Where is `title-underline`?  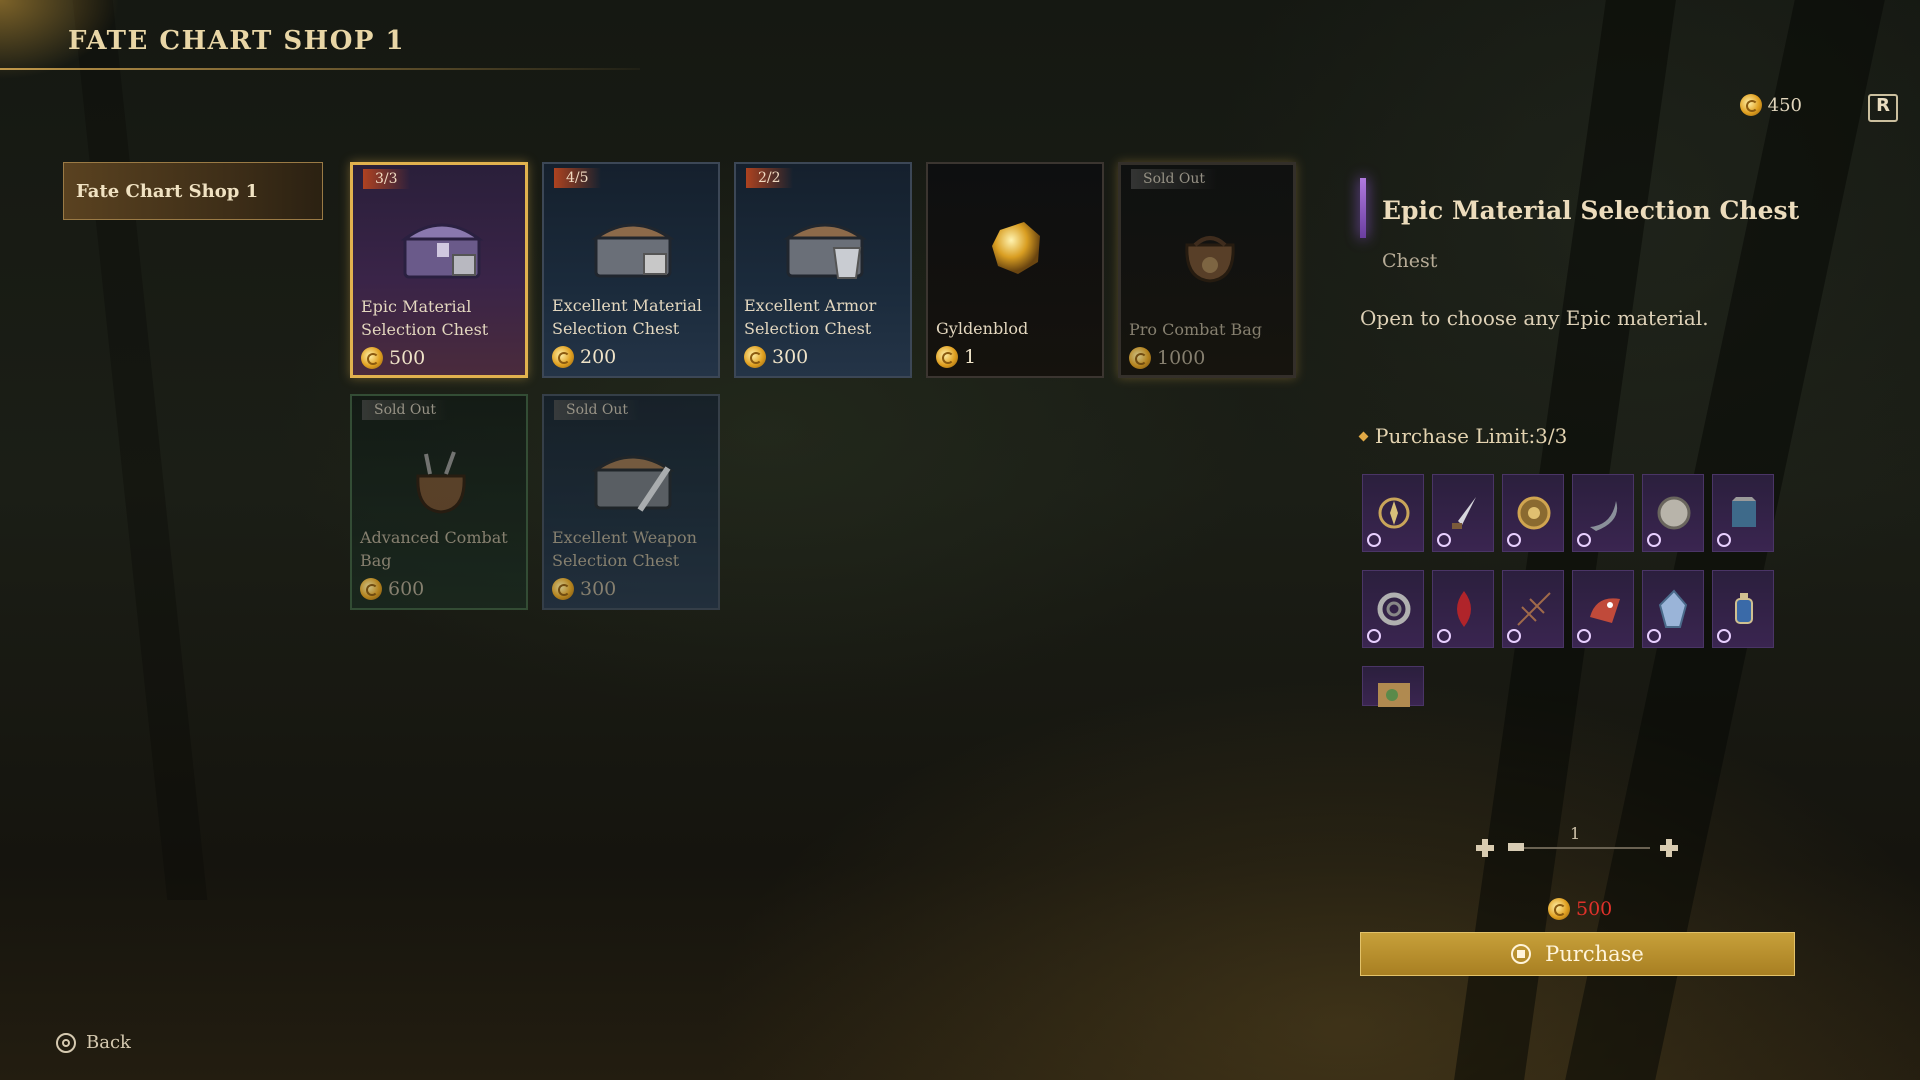
title-underline is located at coordinates (320, 69).